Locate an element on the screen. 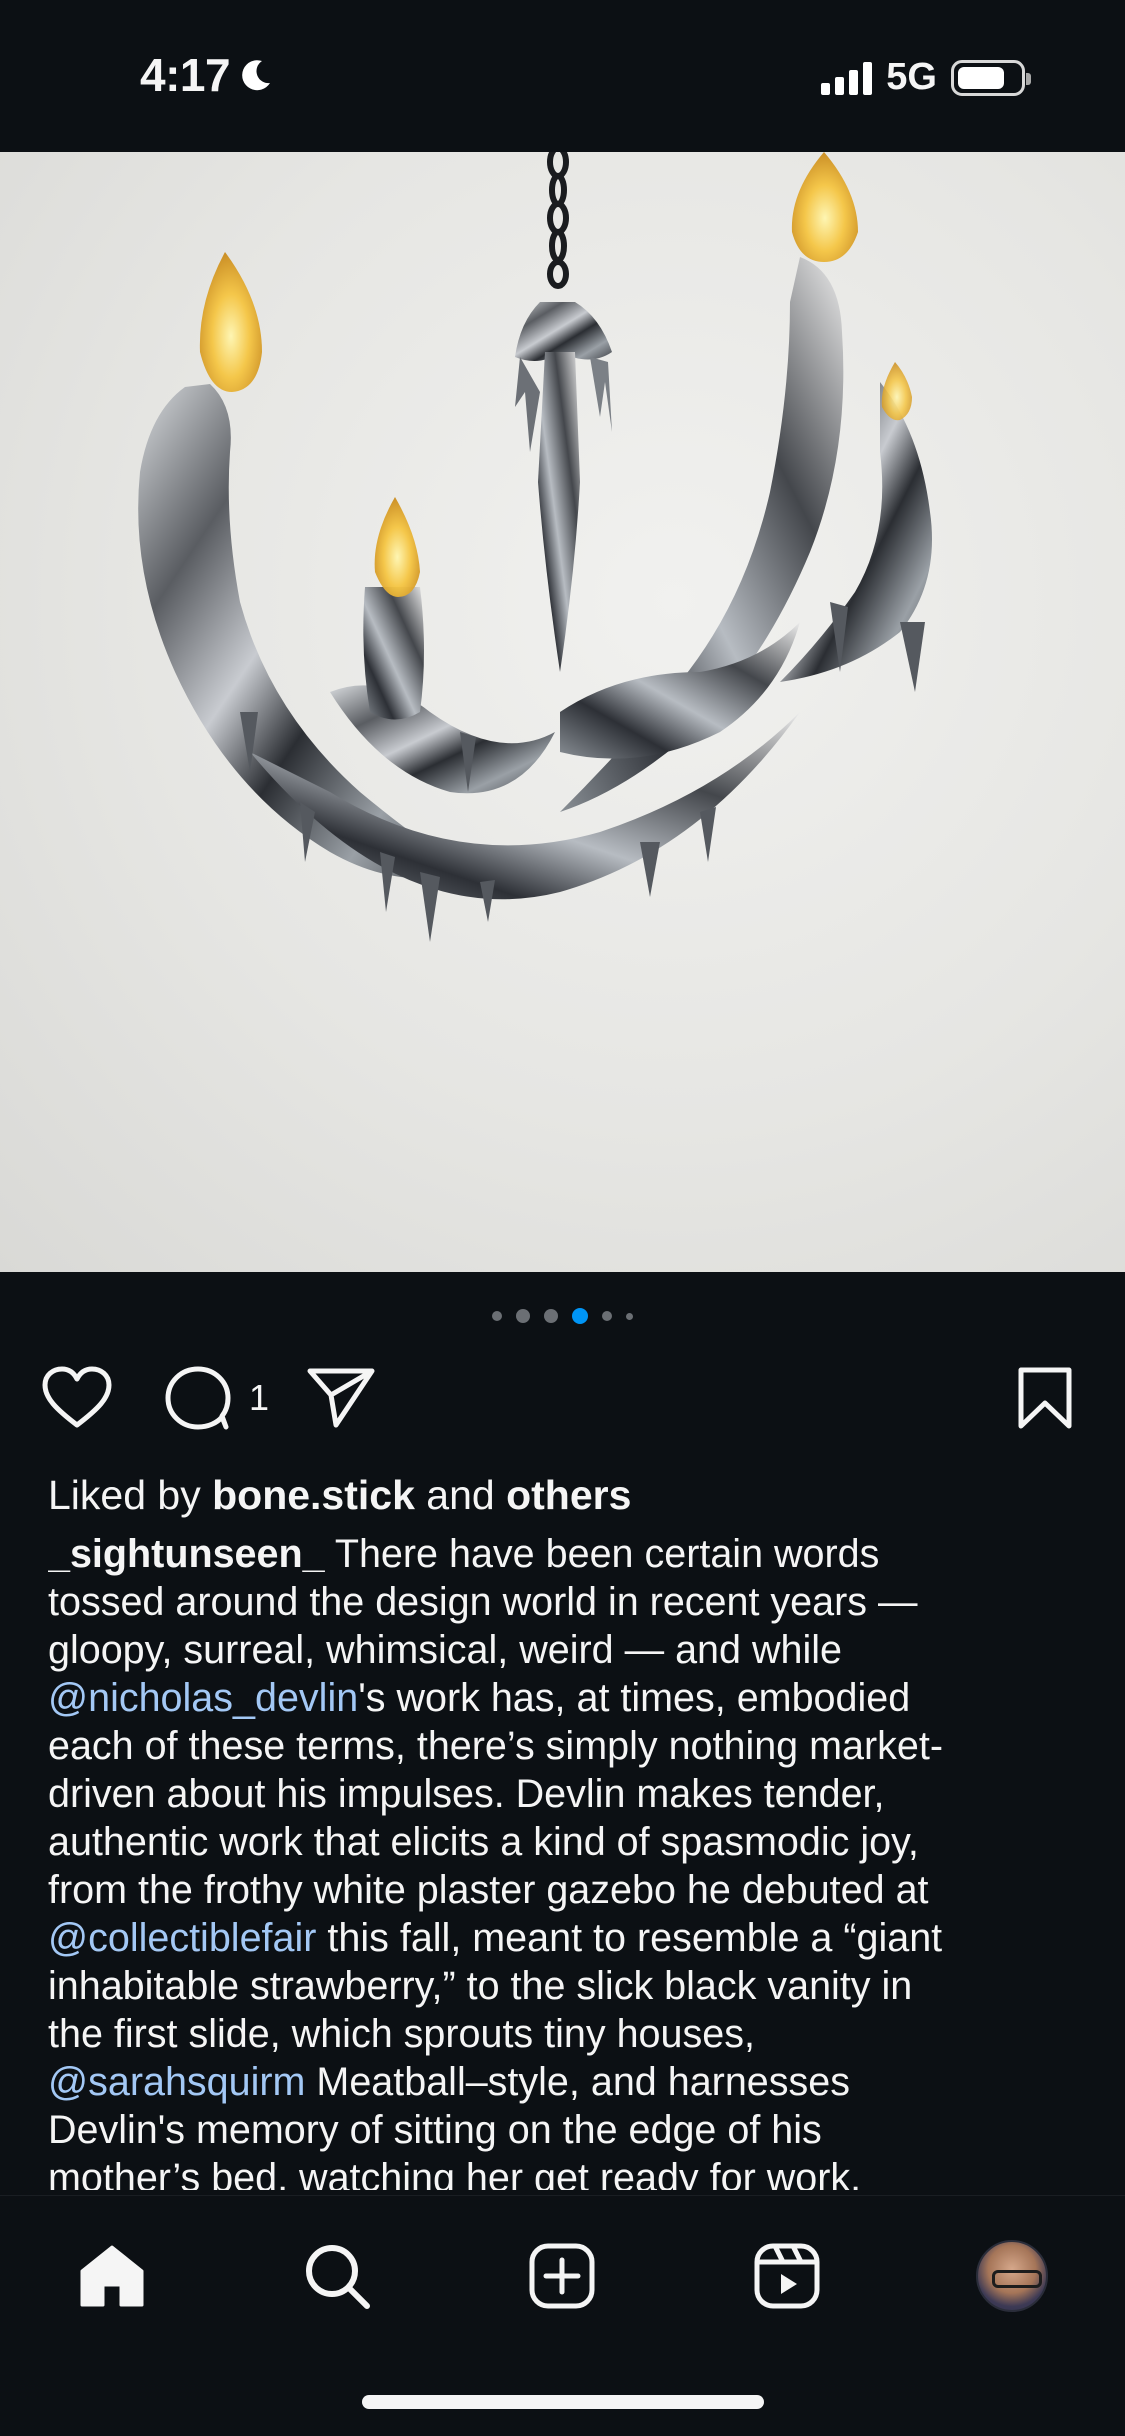  nav-create is located at coordinates (562, 2276).